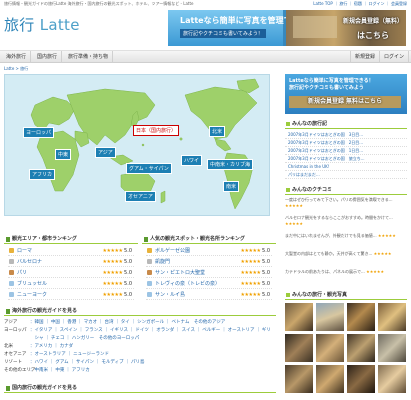 The width and height of the screenshot is (411, 400). I want to click on domestic-guide-heading: 国内旅行の観光ガイドを見る, so click(140, 388).